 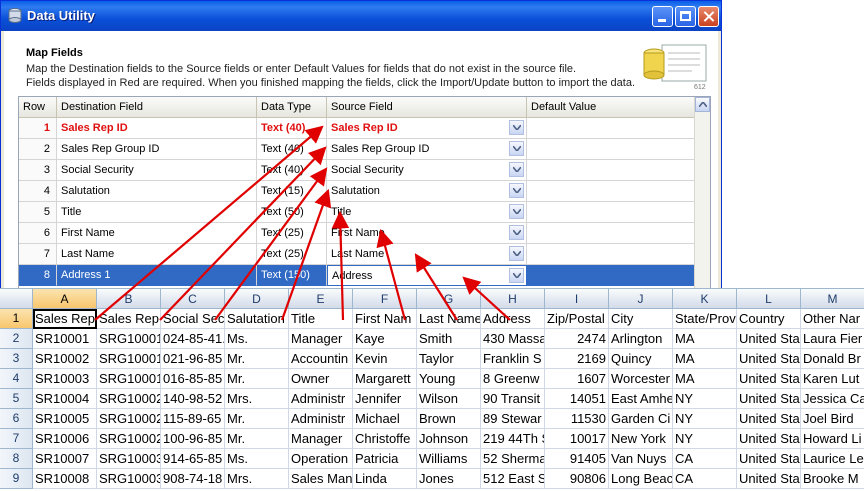 I want to click on row-header: 6, so click(x=16, y=419).